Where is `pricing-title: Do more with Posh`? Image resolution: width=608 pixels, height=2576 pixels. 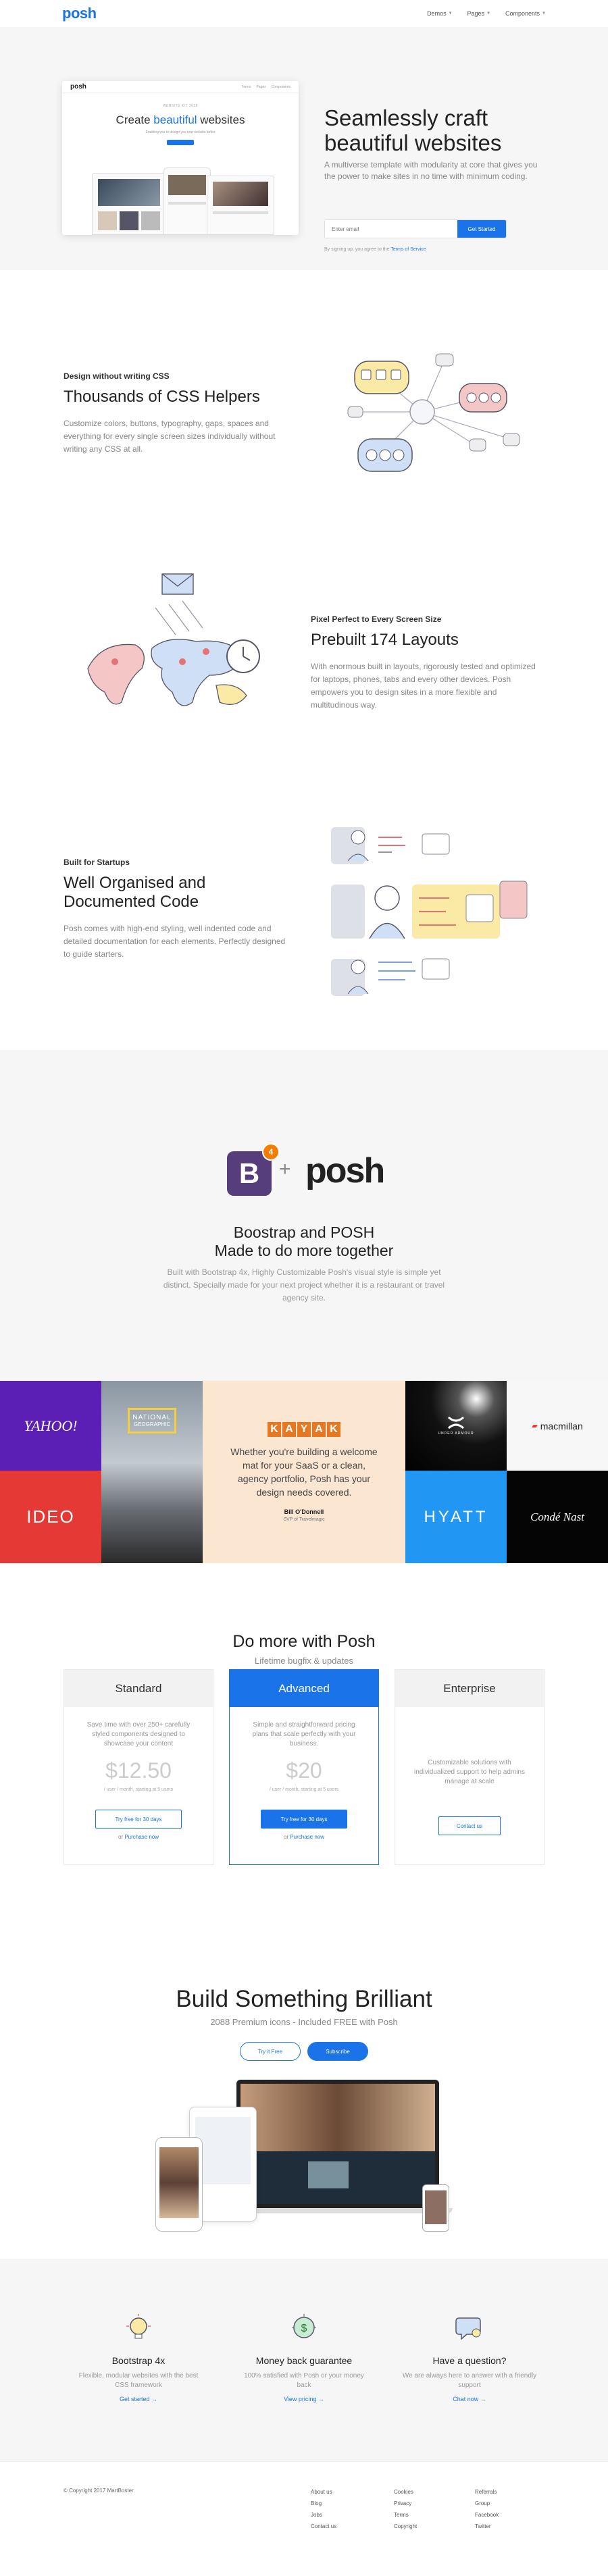
pricing-title: Do more with Posh is located at coordinates (304, 1642).